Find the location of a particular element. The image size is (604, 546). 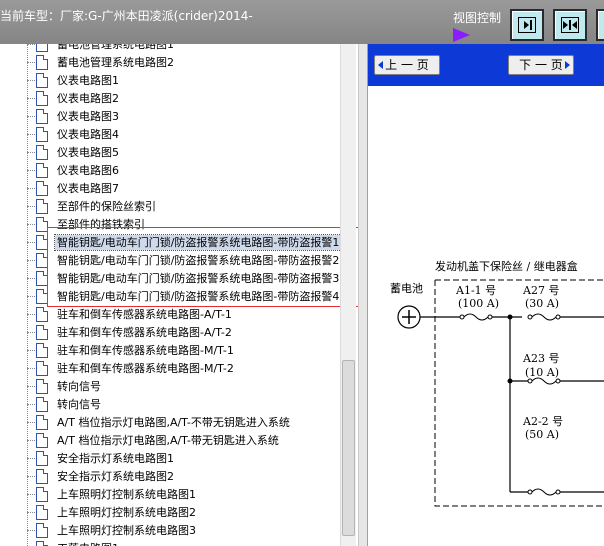

tree-item: 驻车和倒车传感器系统电路图-M/T-1 is located at coordinates (170, 351).